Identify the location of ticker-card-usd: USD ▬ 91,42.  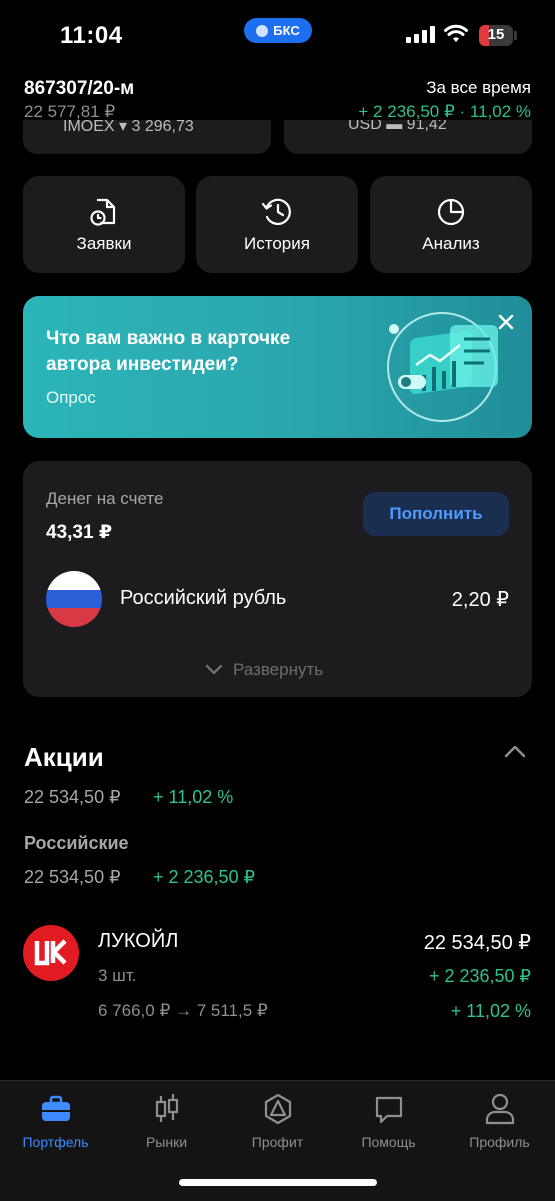
(408, 137).